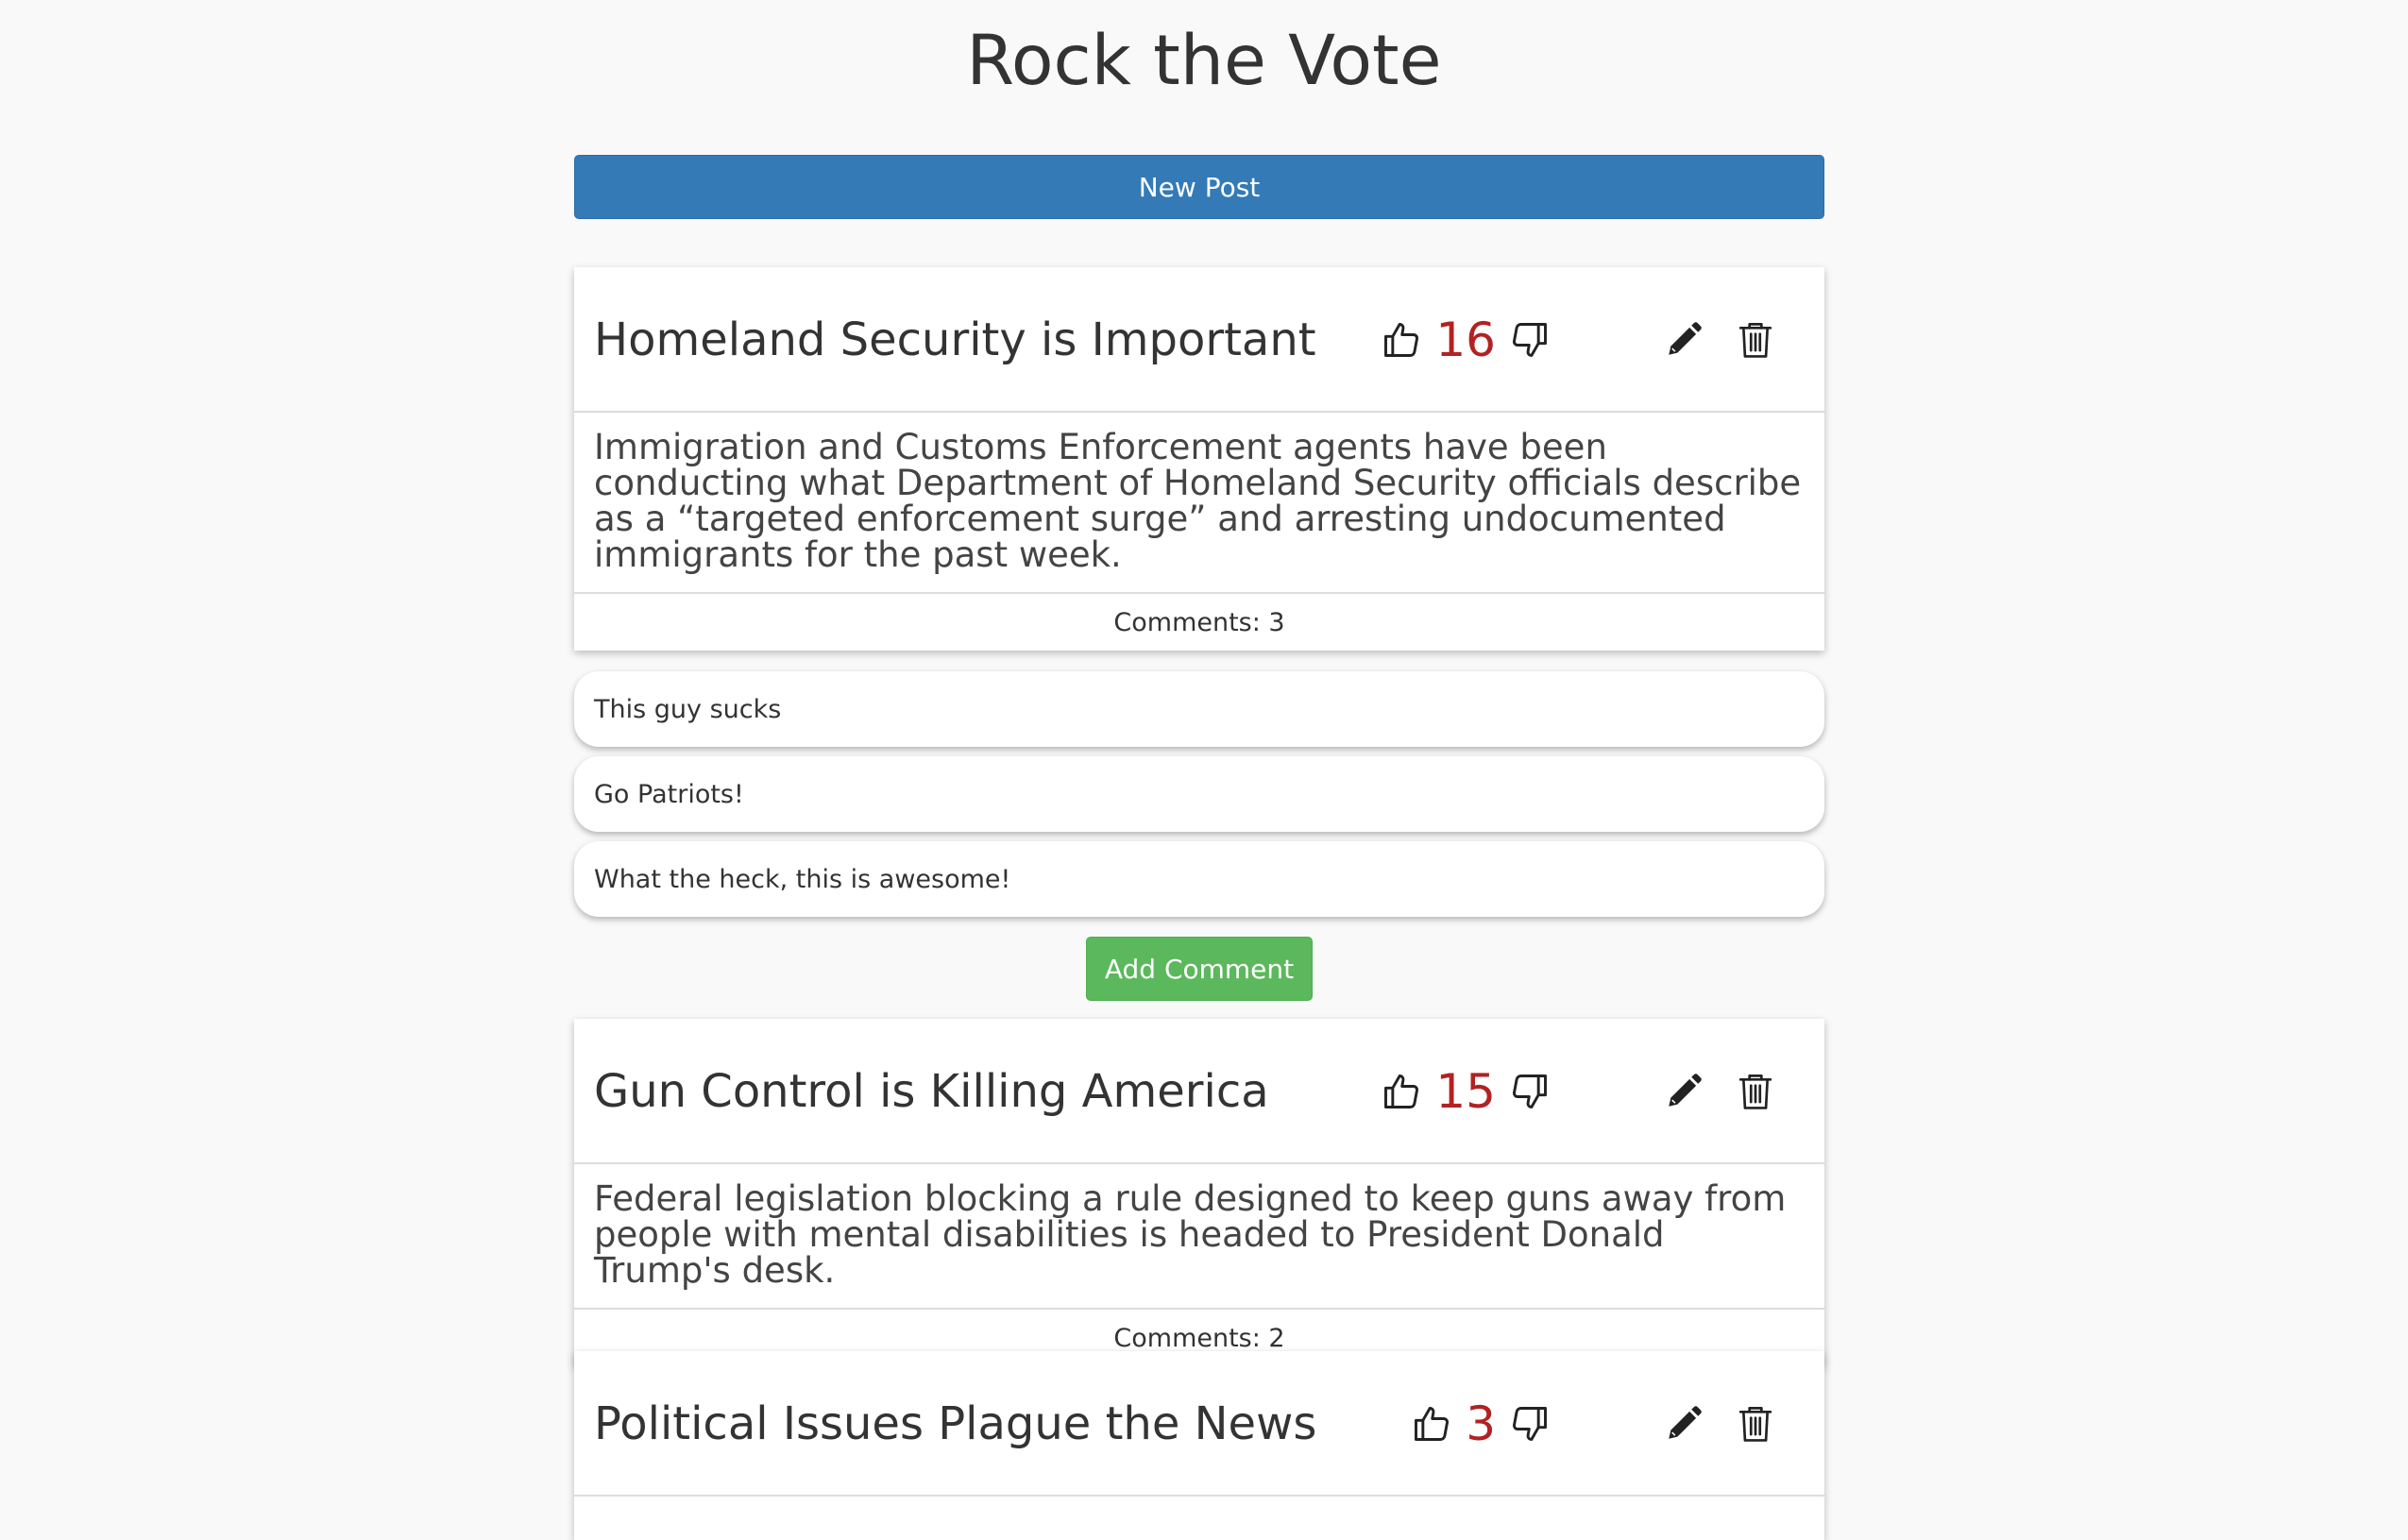  I want to click on vote-count: 3, so click(1481, 1423).